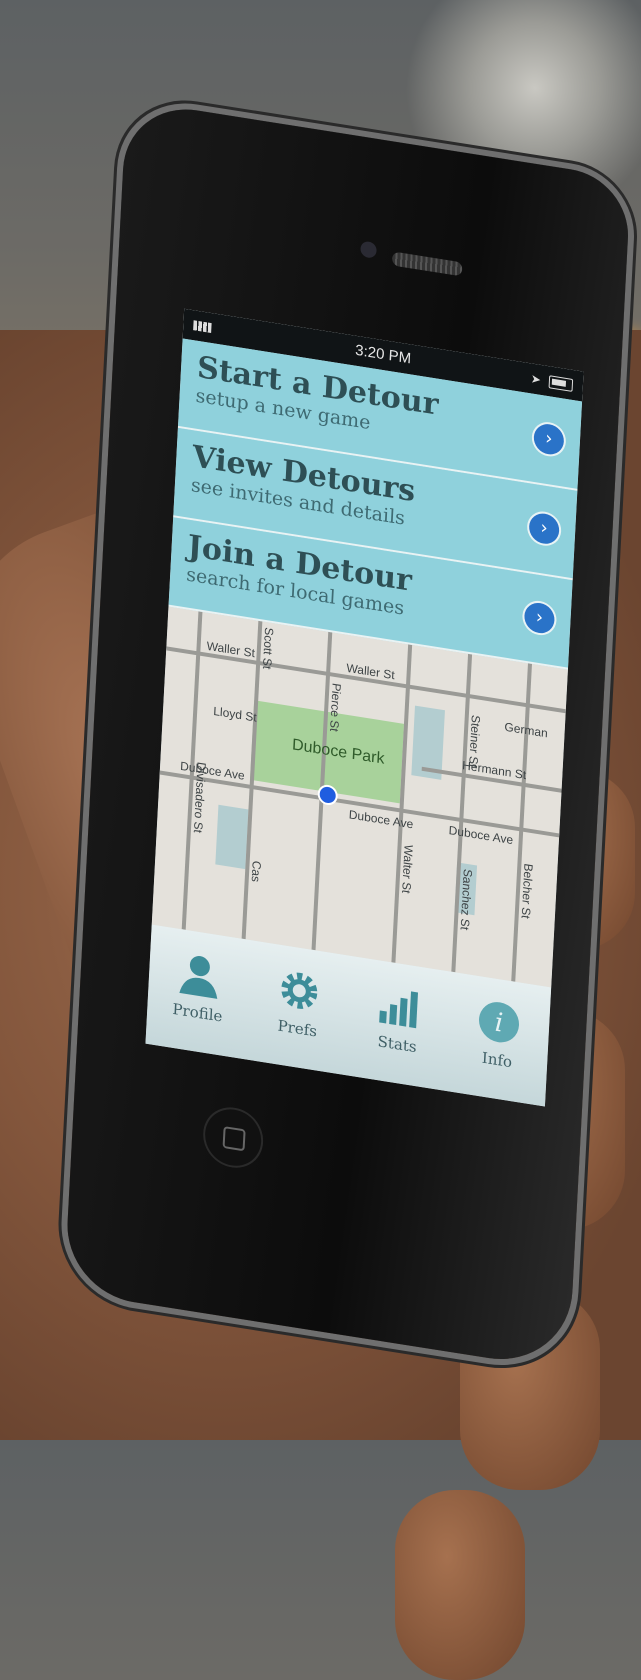 This screenshot has height=1680, width=641. What do you see at coordinates (536, 379) in the screenshot?
I see `location-icon: ➤` at bounding box center [536, 379].